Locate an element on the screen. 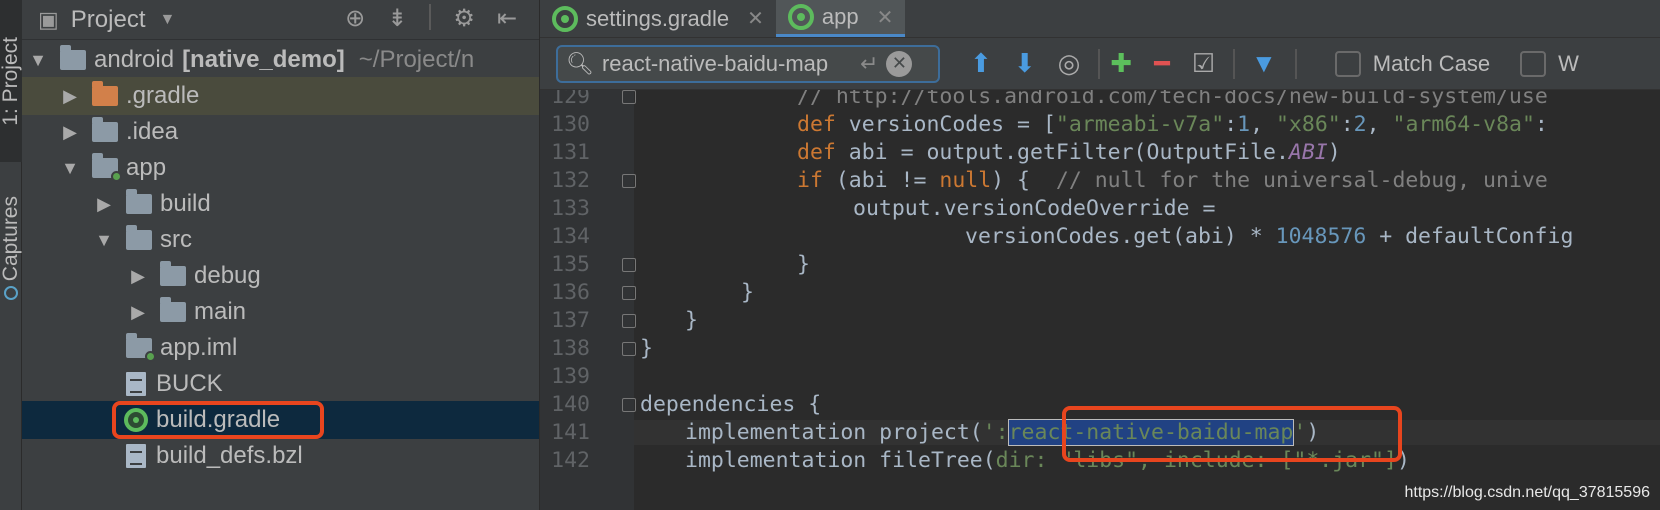  line-number: 140 is located at coordinates (570, 404).